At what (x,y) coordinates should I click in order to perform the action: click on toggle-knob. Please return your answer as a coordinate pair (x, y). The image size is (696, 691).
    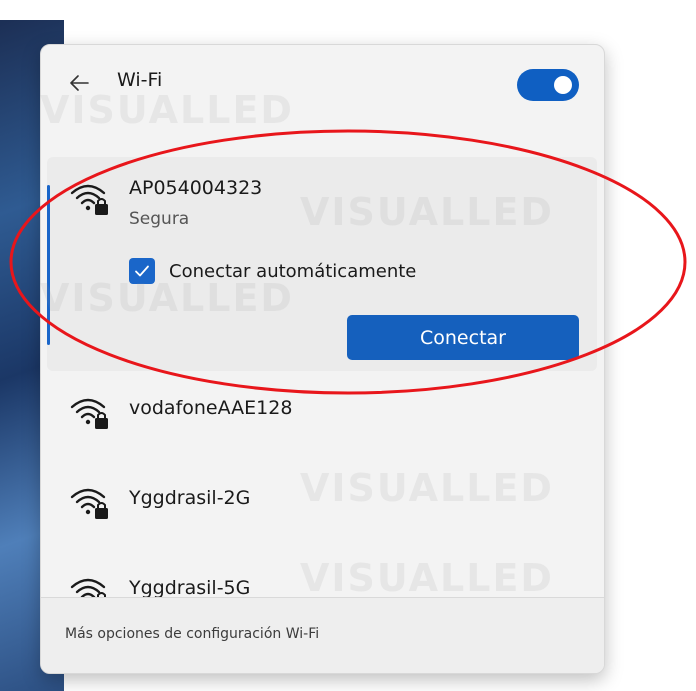
    Looking at the image, I should click on (563, 85).